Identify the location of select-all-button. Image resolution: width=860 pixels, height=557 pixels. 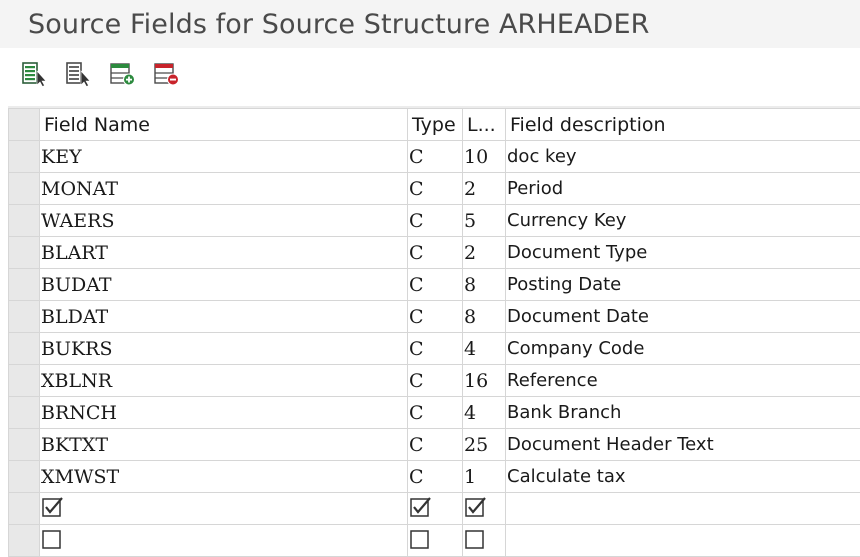
(35, 74).